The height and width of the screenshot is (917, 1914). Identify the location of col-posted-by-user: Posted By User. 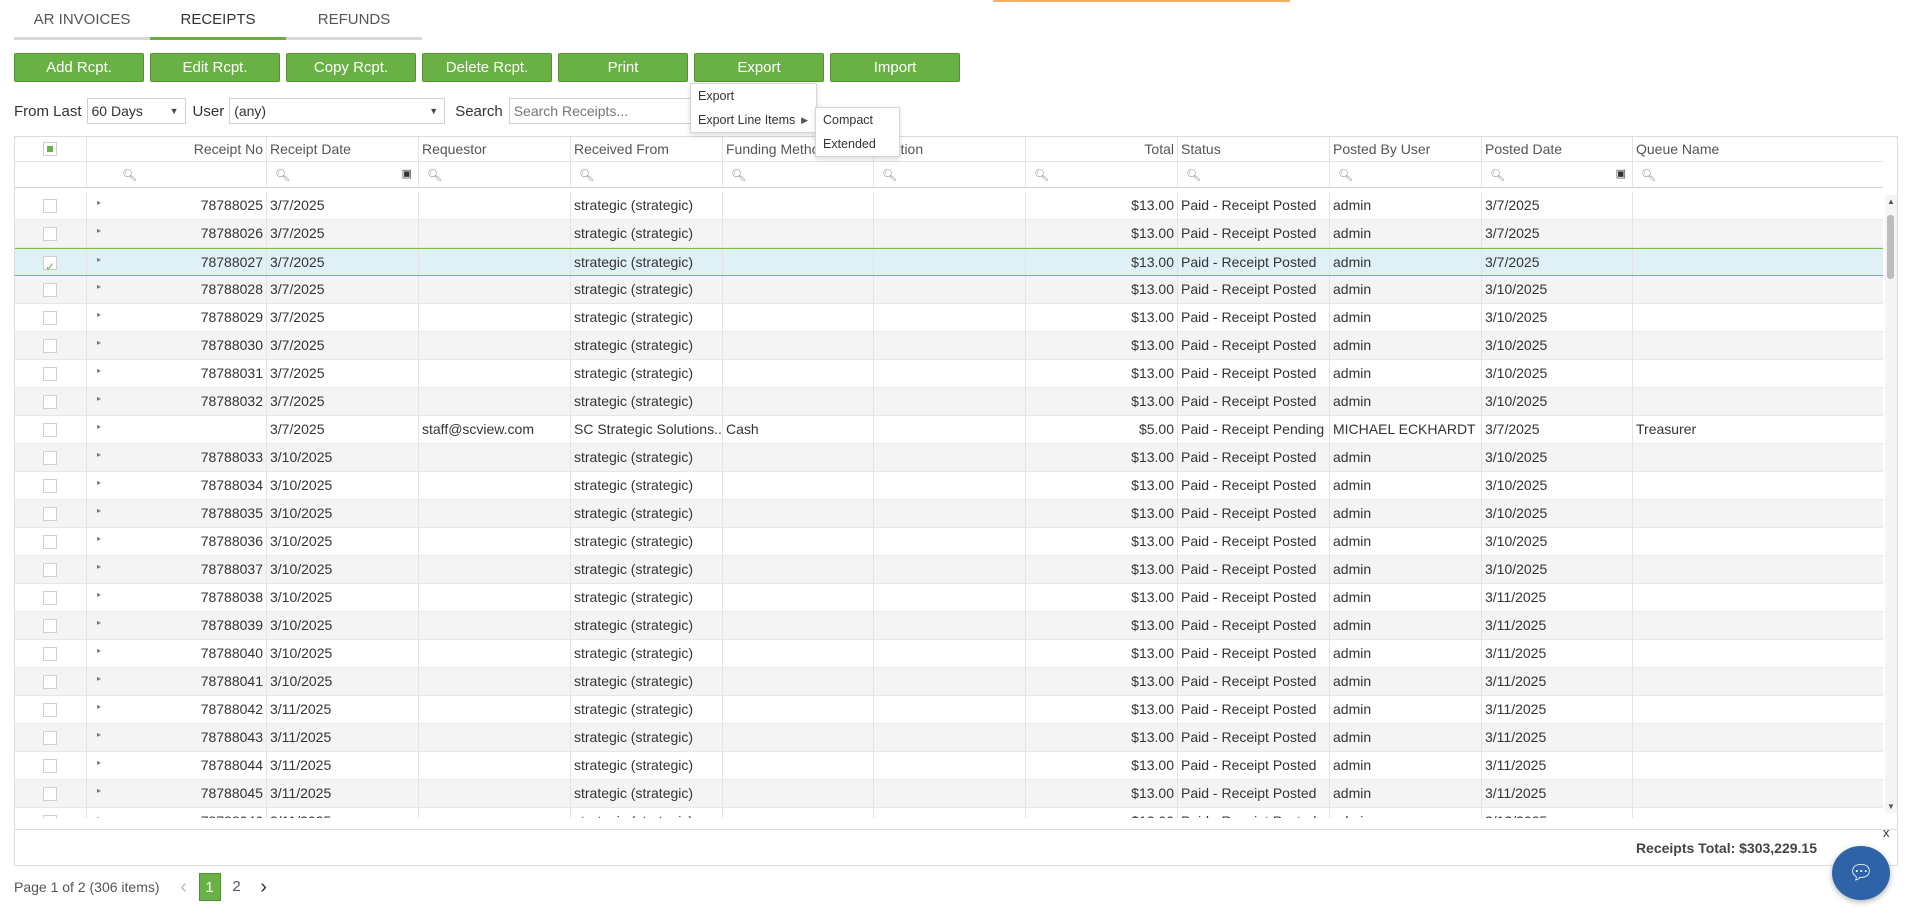
(1406, 149).